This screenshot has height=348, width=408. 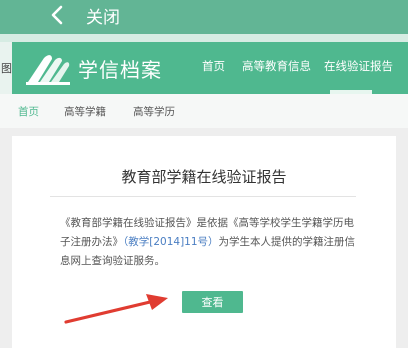 What do you see at coordinates (28, 111) in the screenshot?
I see `subnav-home: 首页` at bounding box center [28, 111].